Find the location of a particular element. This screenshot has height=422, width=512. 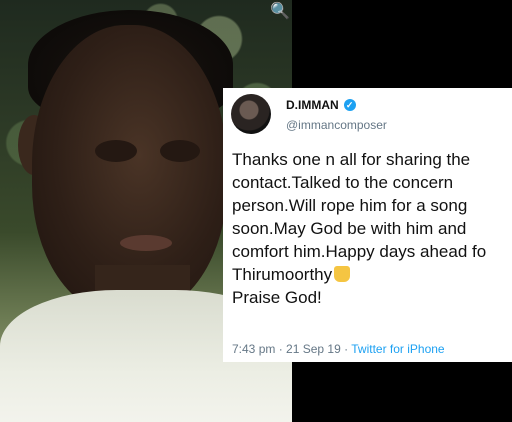

tweet-source-link: Twitter for iPhone is located at coordinates (397, 349).